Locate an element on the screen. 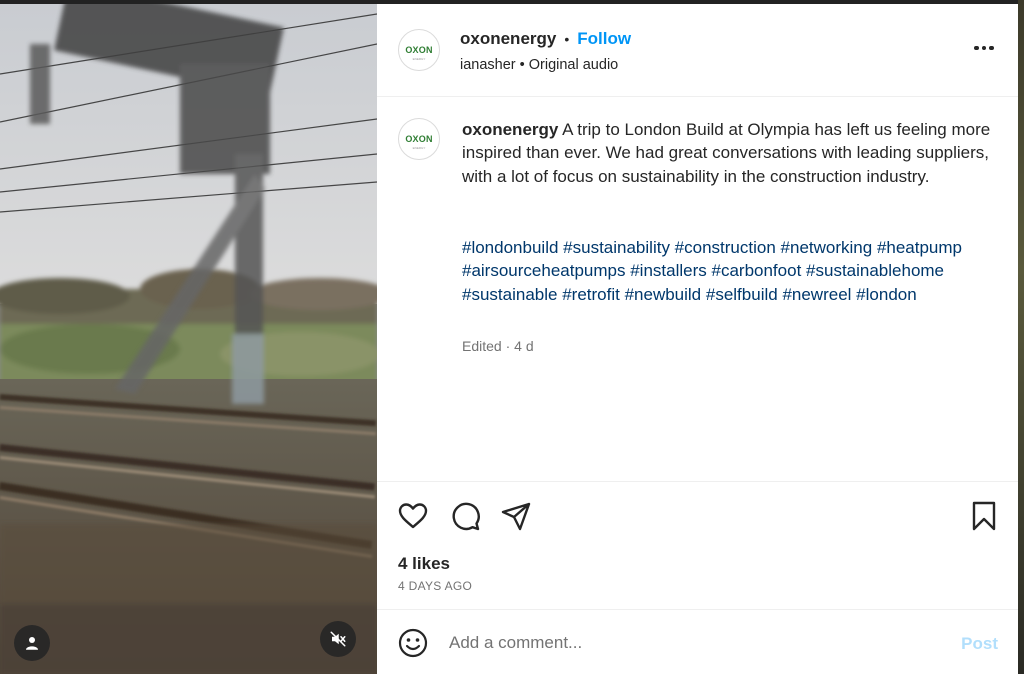  emoji-picker-button is located at coordinates (413, 643).